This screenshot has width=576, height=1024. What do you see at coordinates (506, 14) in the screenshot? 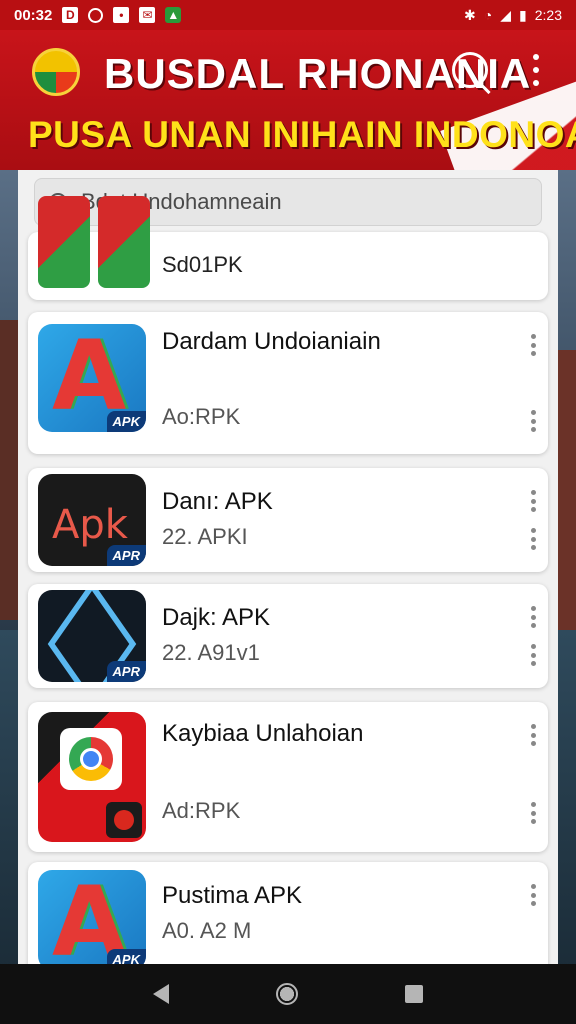
I see `signal-icon: ◢` at bounding box center [506, 14].